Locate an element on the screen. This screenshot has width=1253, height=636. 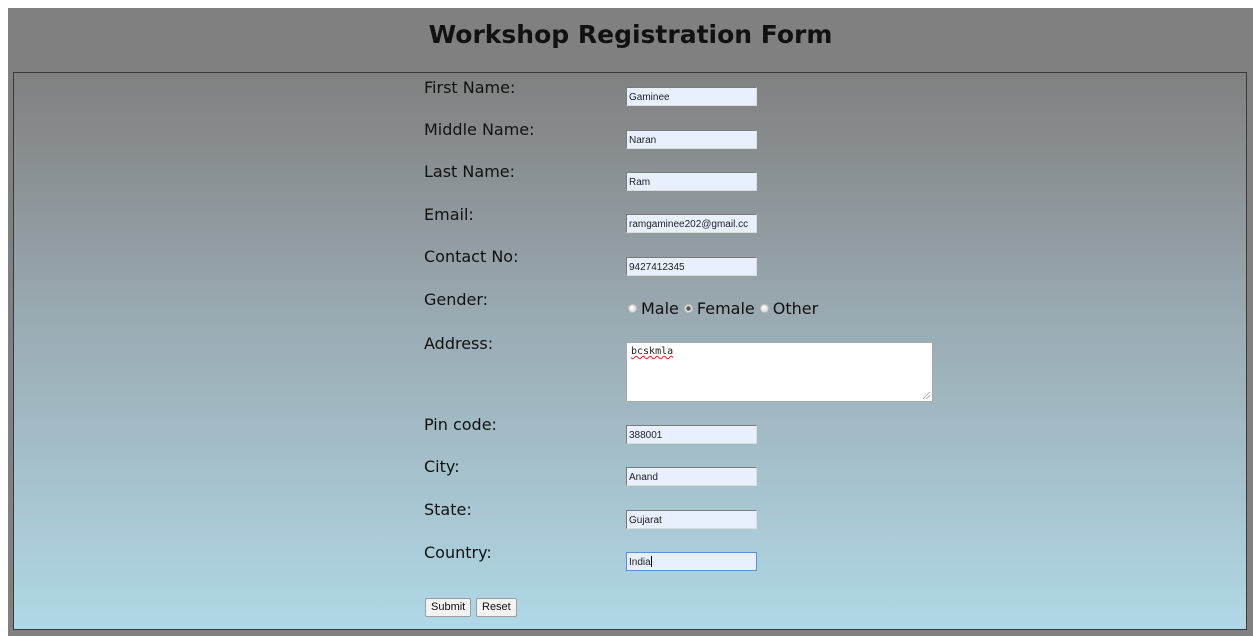
gender-female-label: Female is located at coordinates (725, 308).